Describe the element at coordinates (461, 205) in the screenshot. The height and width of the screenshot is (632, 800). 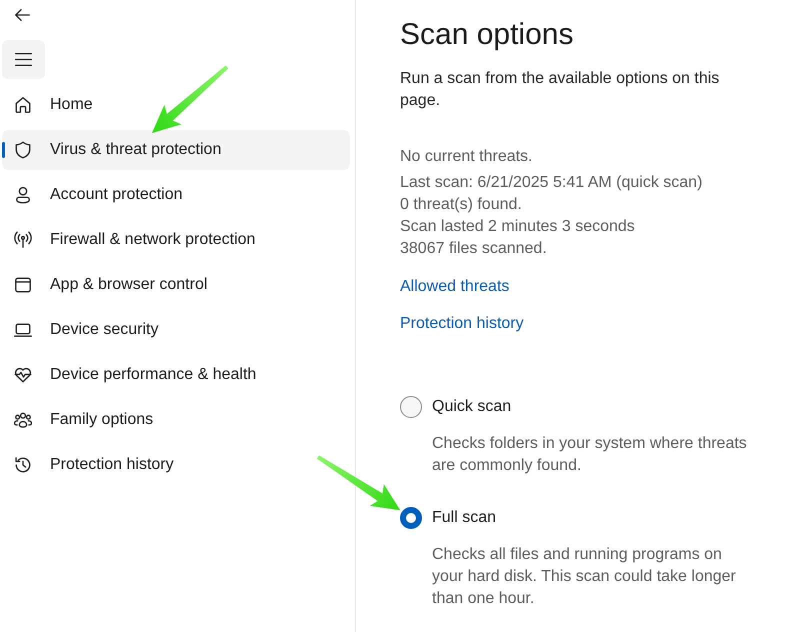
I see `scan-detail-line: 0 threat(s) found.` at that location.